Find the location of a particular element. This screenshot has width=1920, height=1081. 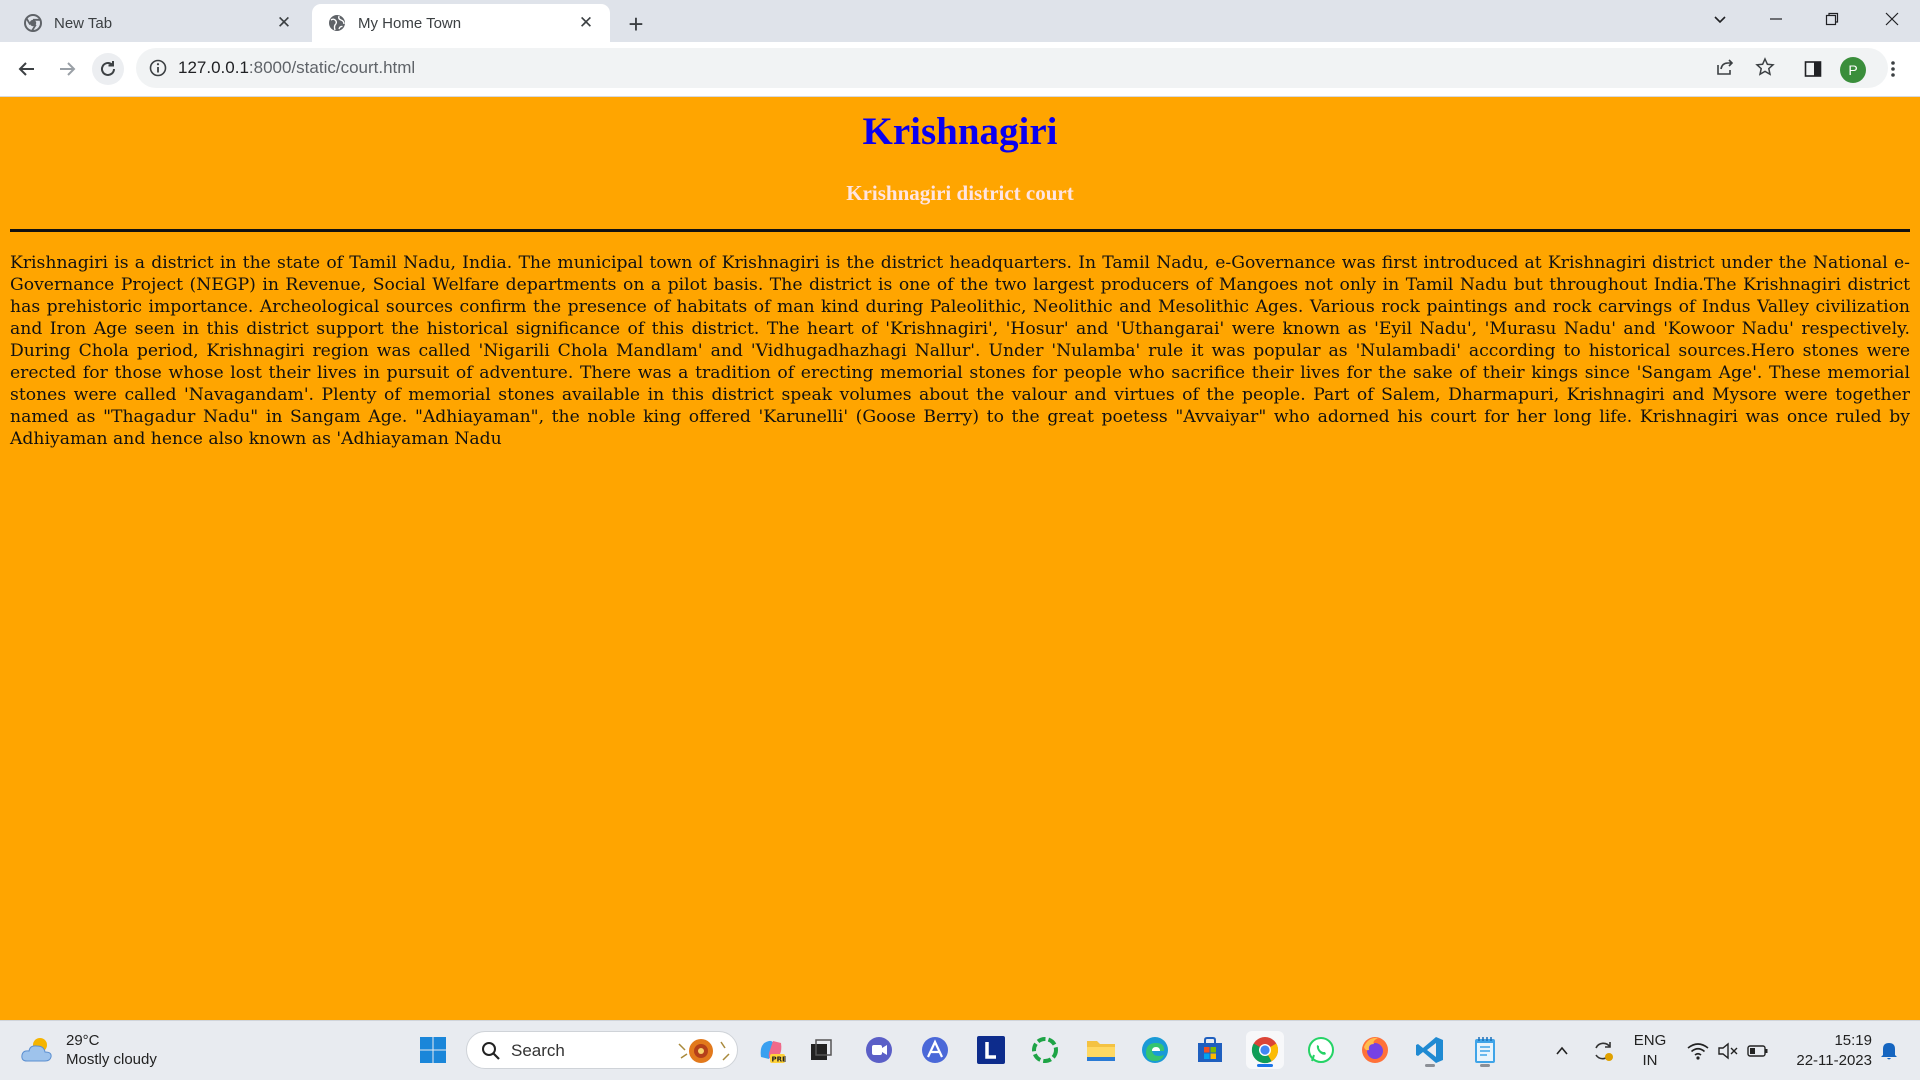

file-explorer-icon is located at coordinates (1101, 1050).